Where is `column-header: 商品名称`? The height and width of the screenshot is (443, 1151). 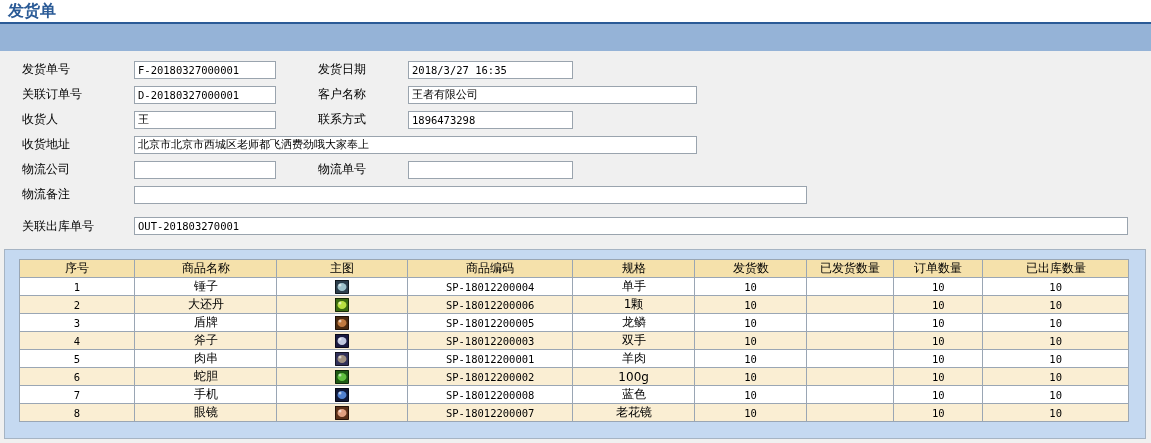
column-header: 商品名称 is located at coordinates (205, 268).